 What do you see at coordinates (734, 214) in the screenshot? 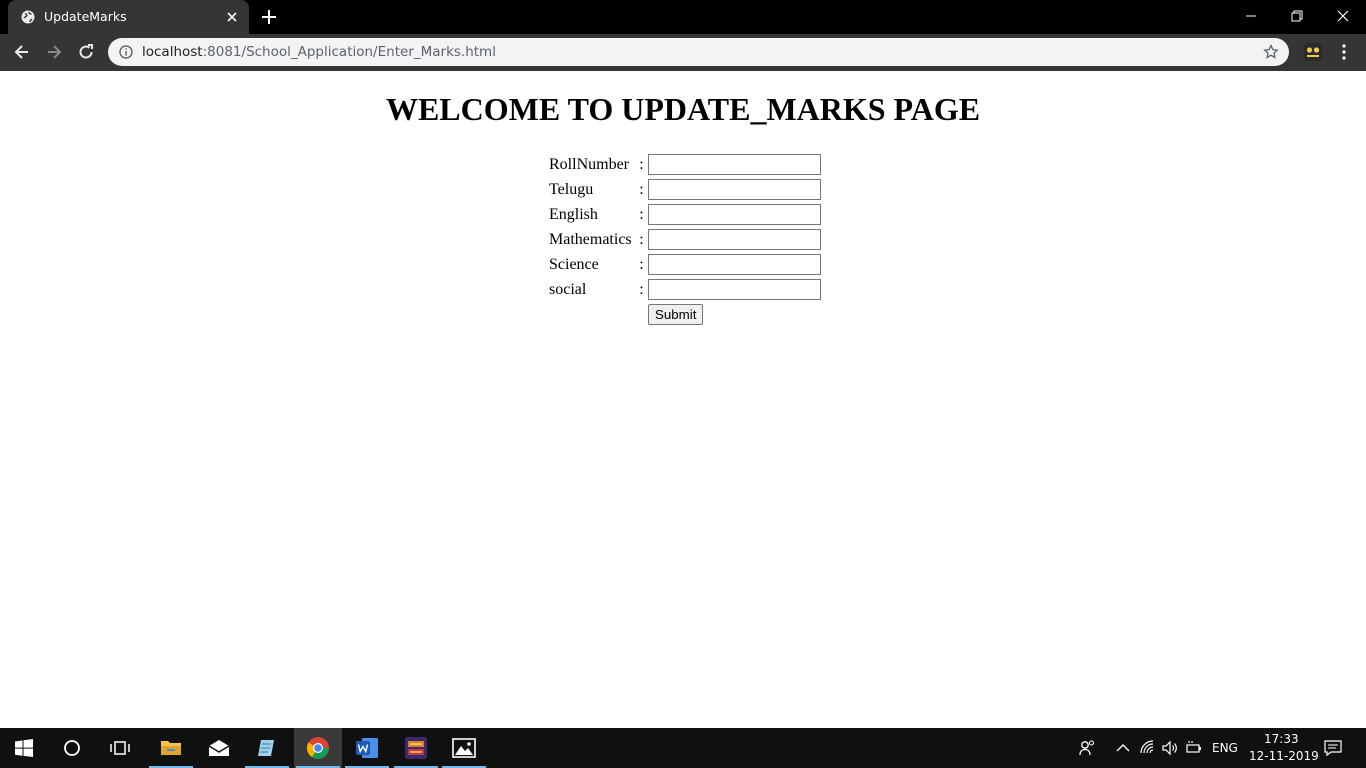
I see `english-input` at bounding box center [734, 214].